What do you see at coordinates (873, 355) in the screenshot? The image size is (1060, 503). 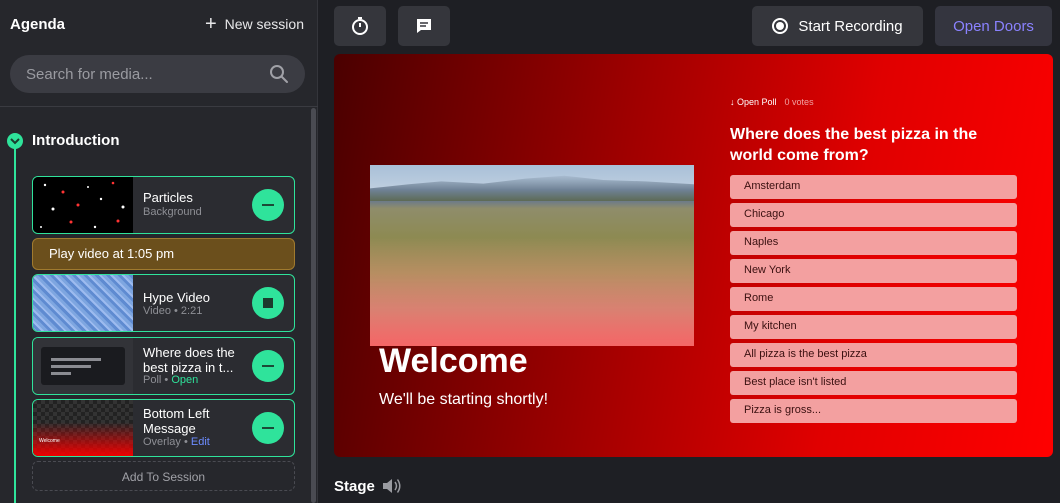 I see `poll-option: All pizza is the best pizza` at bounding box center [873, 355].